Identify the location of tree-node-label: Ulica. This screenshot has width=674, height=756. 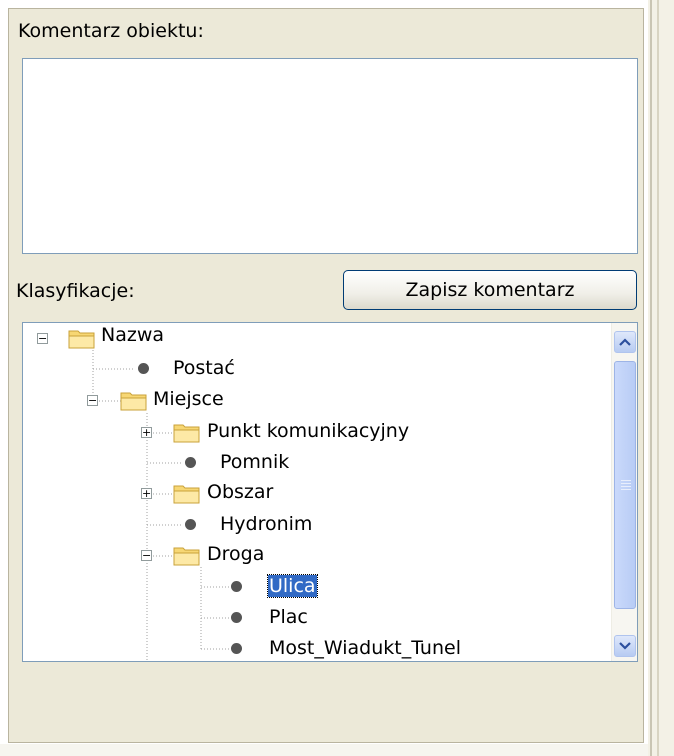
(292, 586).